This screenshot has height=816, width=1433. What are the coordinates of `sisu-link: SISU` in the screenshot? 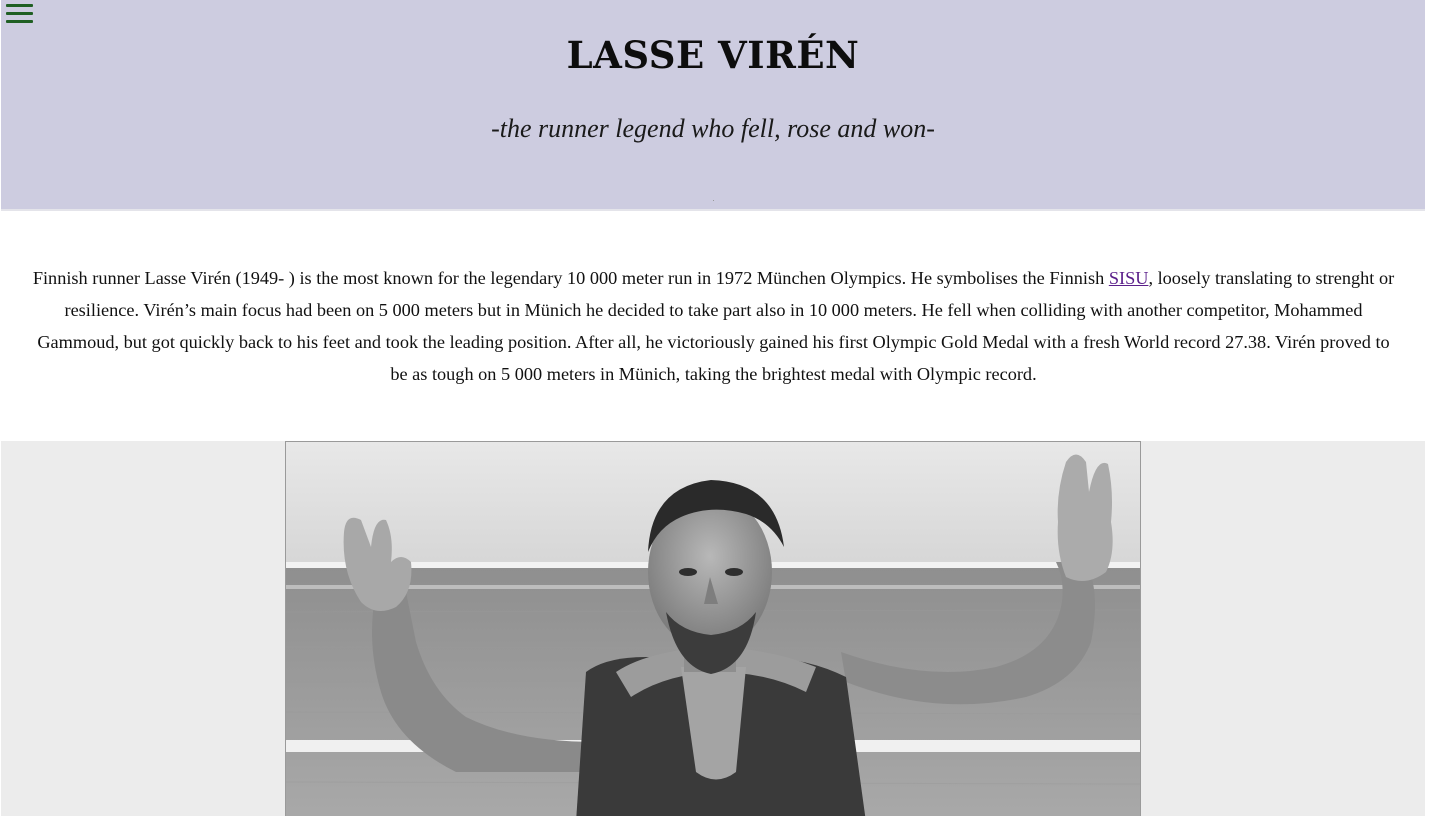 It's located at (1129, 278).